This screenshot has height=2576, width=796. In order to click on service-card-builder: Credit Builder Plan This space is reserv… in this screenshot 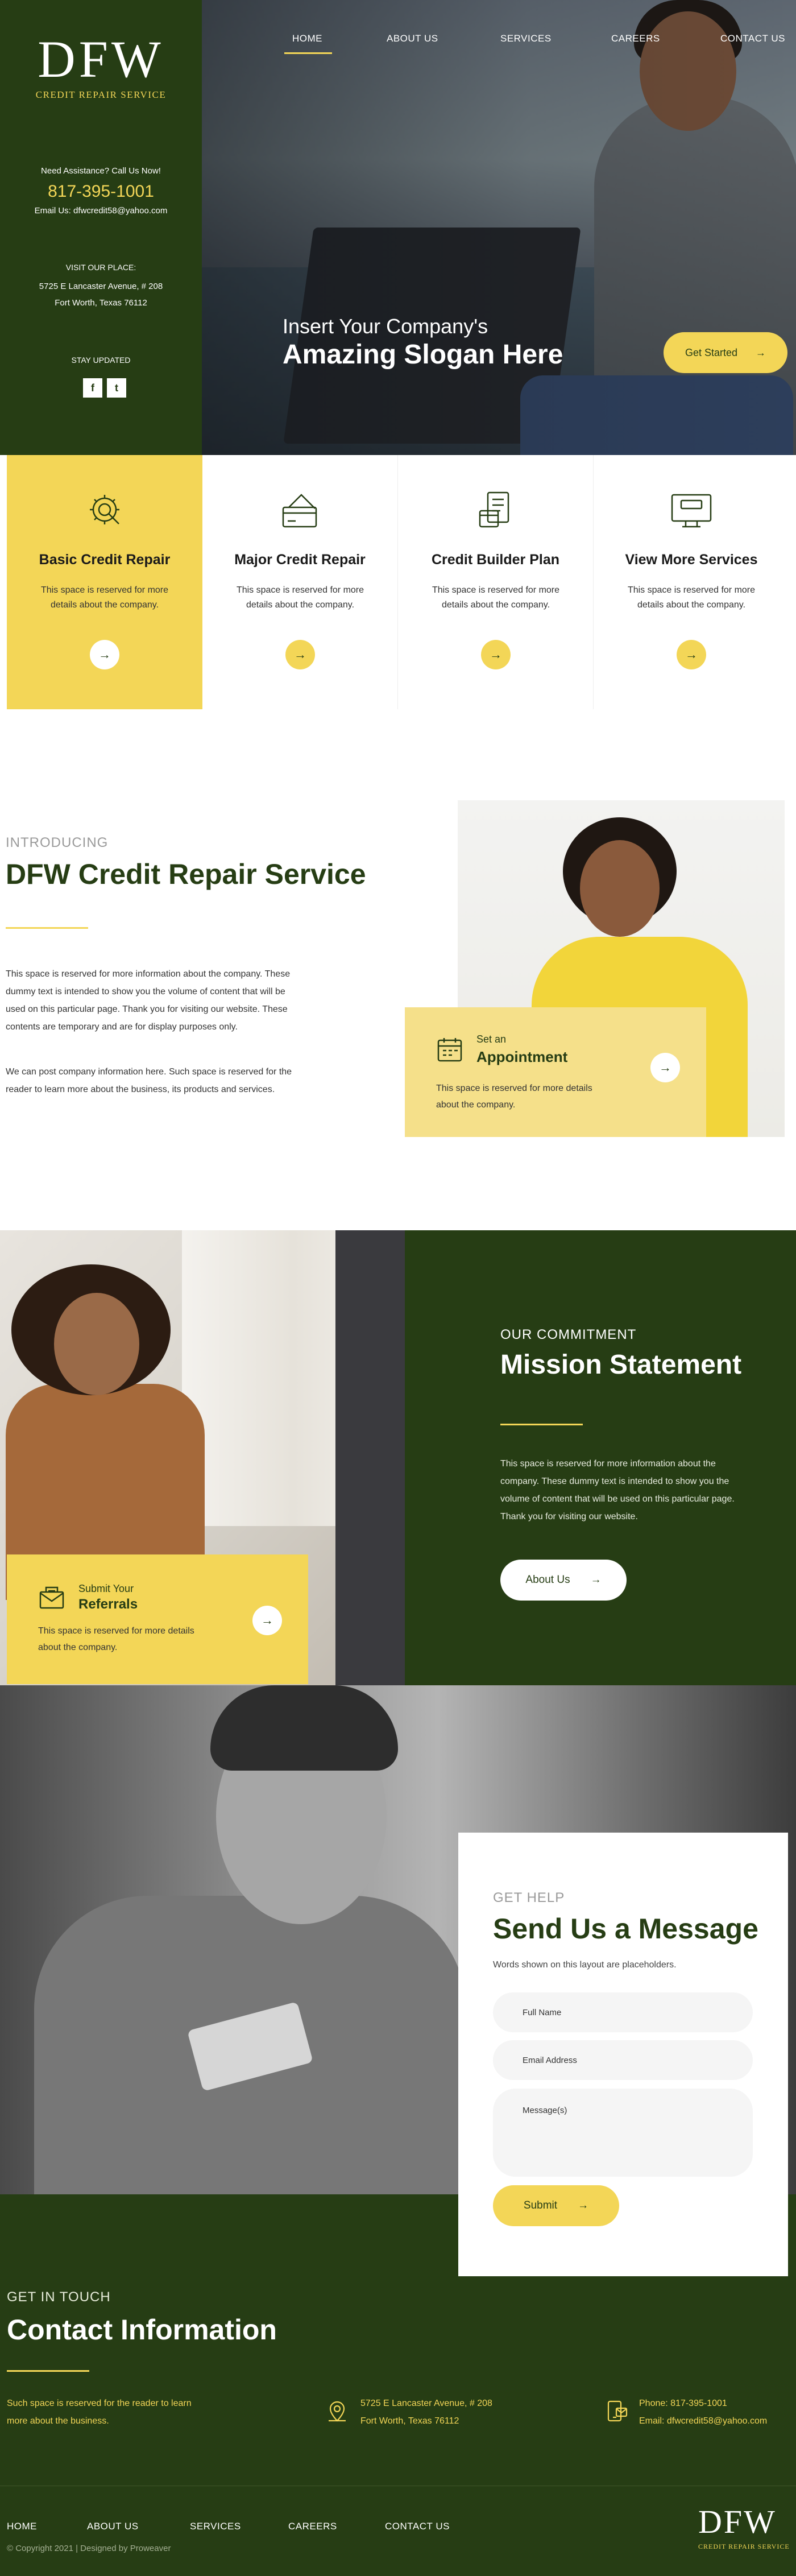, I will do `click(496, 582)`.